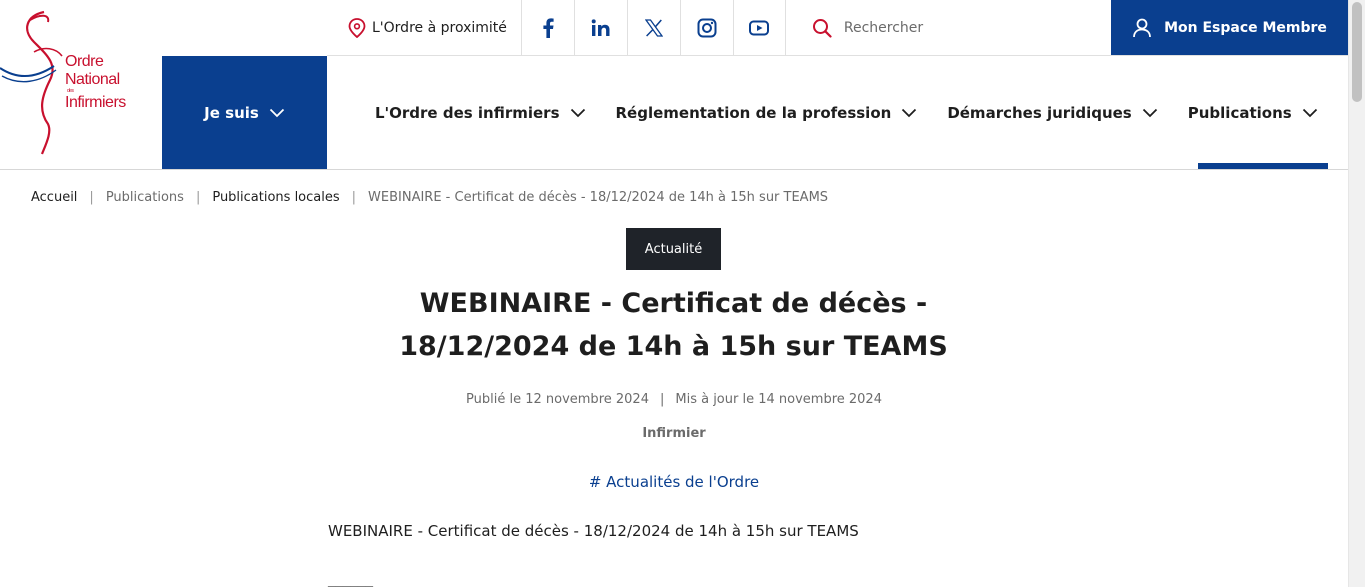  Describe the element at coordinates (357, 28) in the screenshot. I see `map-pin-icon` at that location.